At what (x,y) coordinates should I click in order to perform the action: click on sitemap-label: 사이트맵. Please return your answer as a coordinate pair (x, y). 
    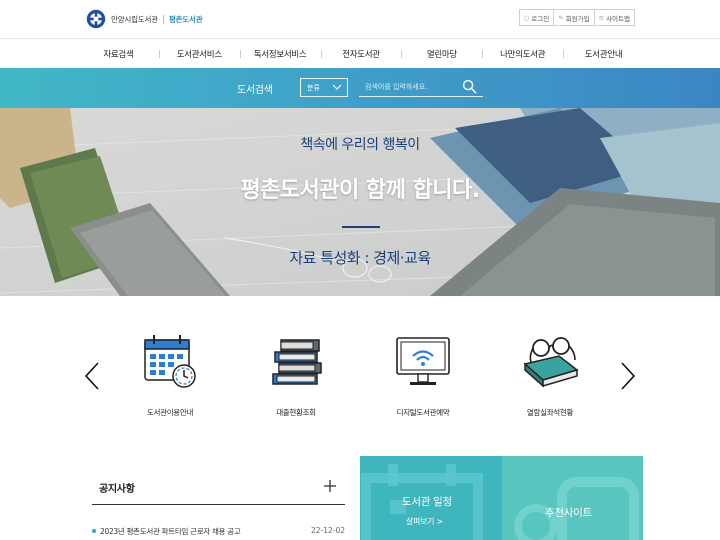
    Looking at the image, I should click on (618, 18).